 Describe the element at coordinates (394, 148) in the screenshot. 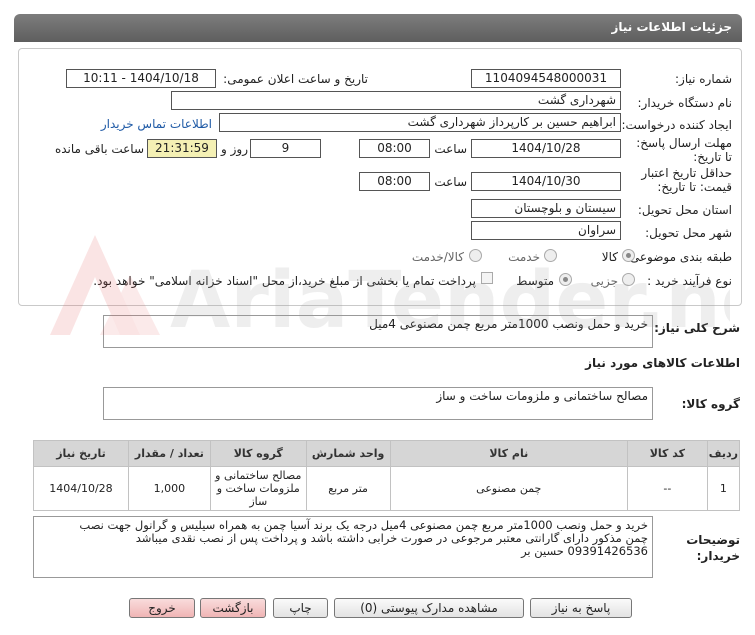

I see `deadline-time-field: 08:00` at that location.